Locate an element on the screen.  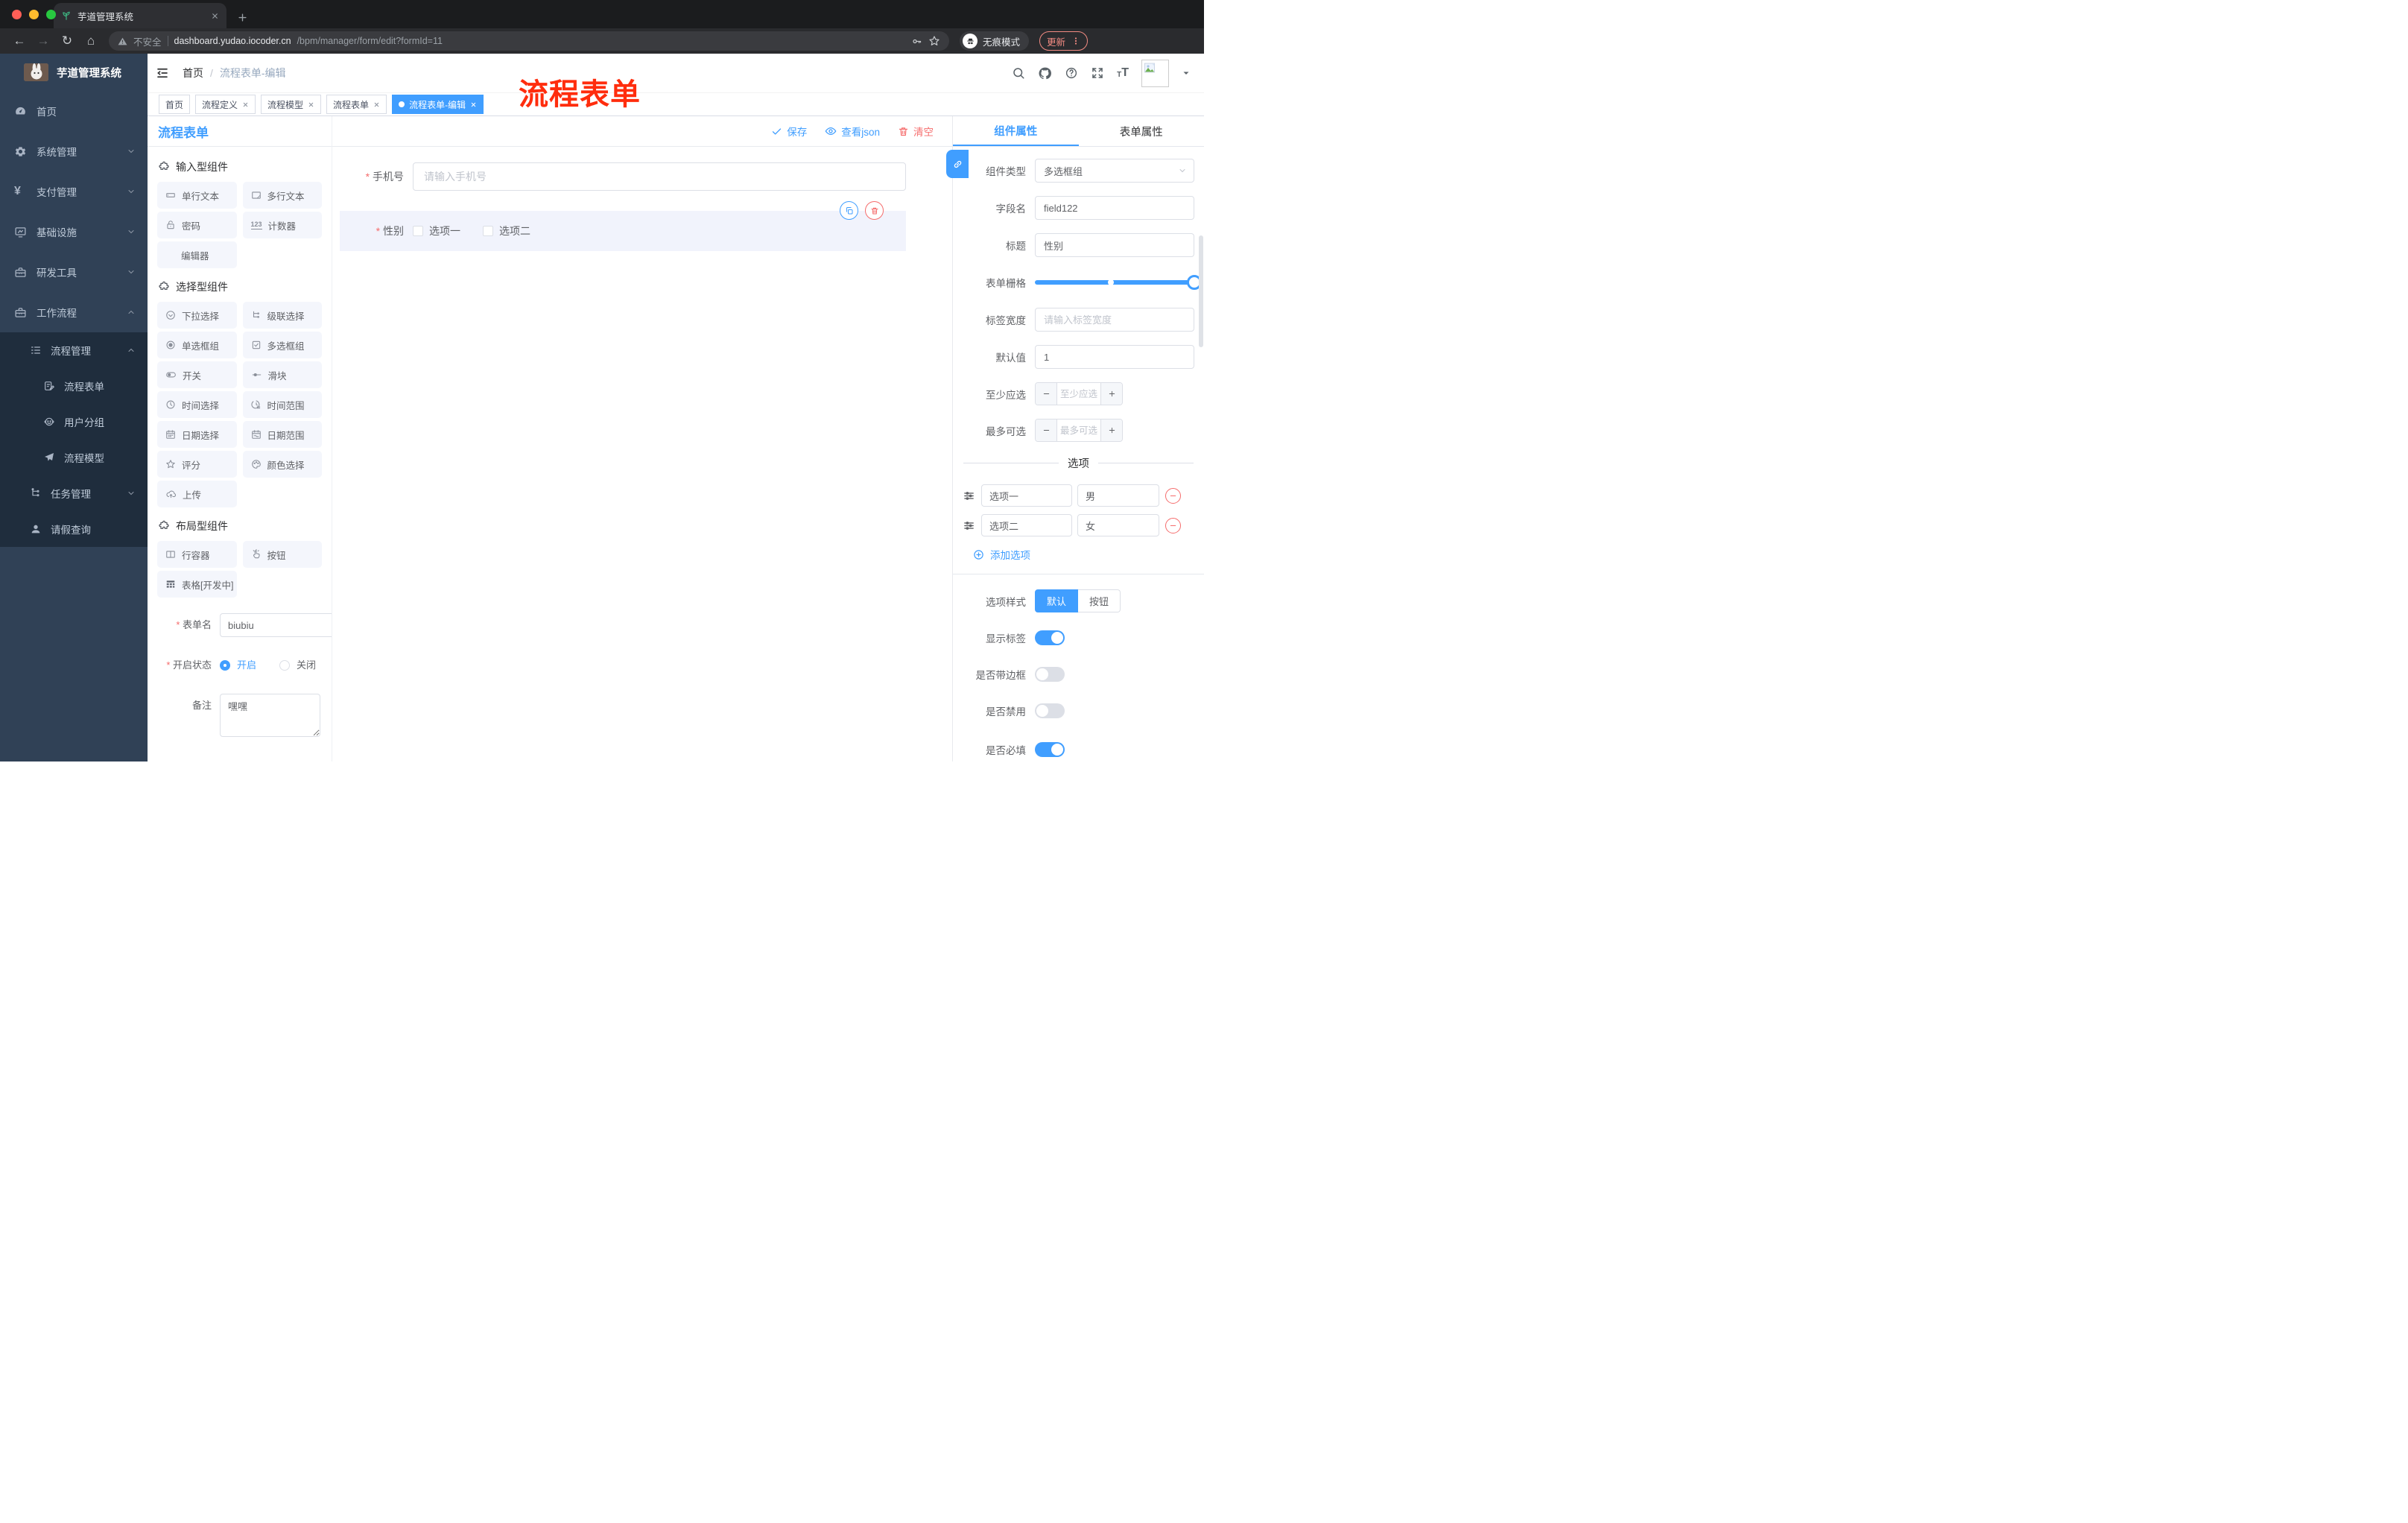
component-upload: 上传 is located at coordinates (197, 494).